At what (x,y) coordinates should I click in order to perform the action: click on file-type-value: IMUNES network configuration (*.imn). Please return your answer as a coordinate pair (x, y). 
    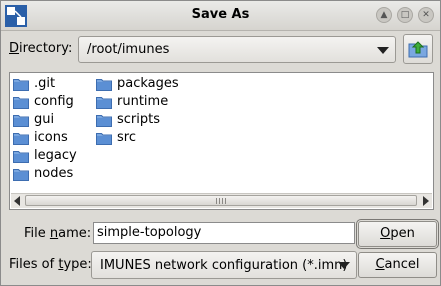
    Looking at the image, I should click on (224, 265).